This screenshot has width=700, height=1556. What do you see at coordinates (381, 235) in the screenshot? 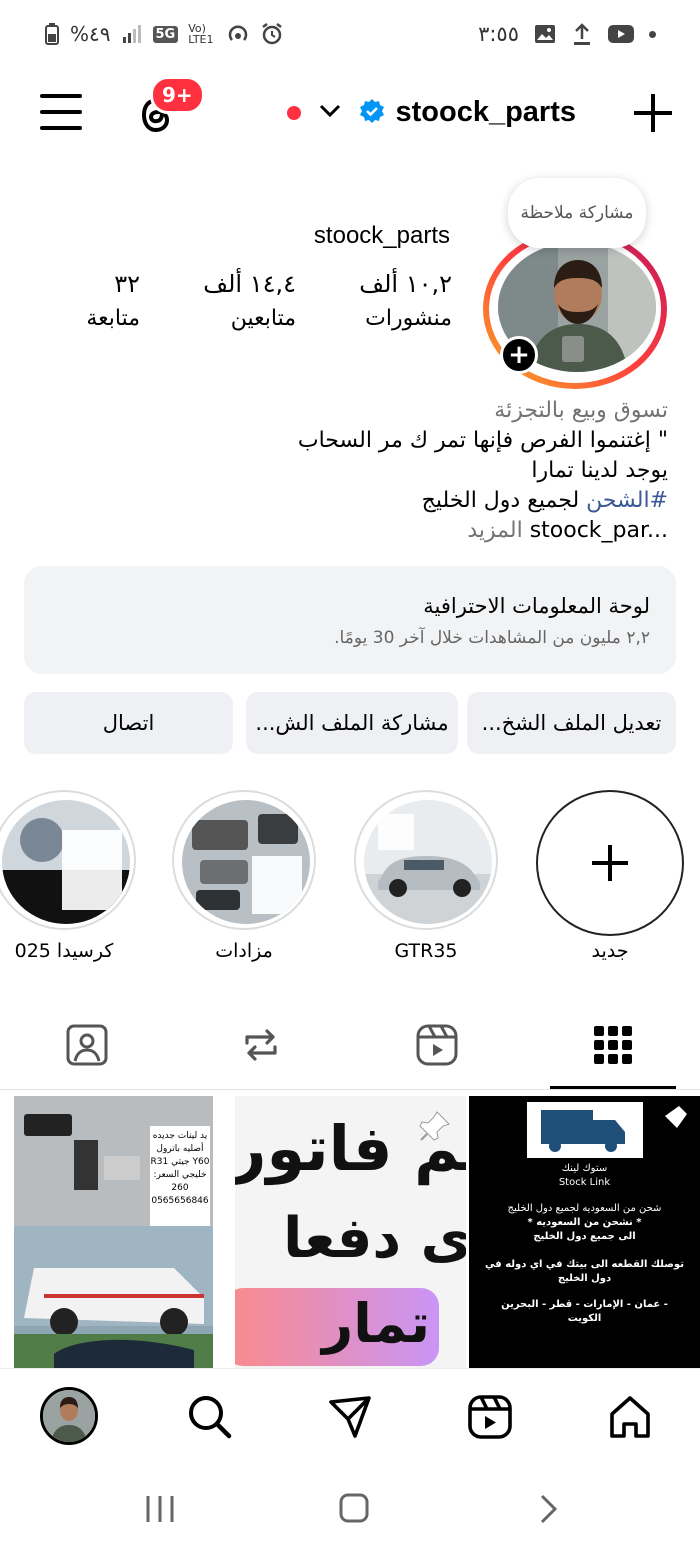
I see `profile-display-name: stoock_parts` at bounding box center [381, 235].